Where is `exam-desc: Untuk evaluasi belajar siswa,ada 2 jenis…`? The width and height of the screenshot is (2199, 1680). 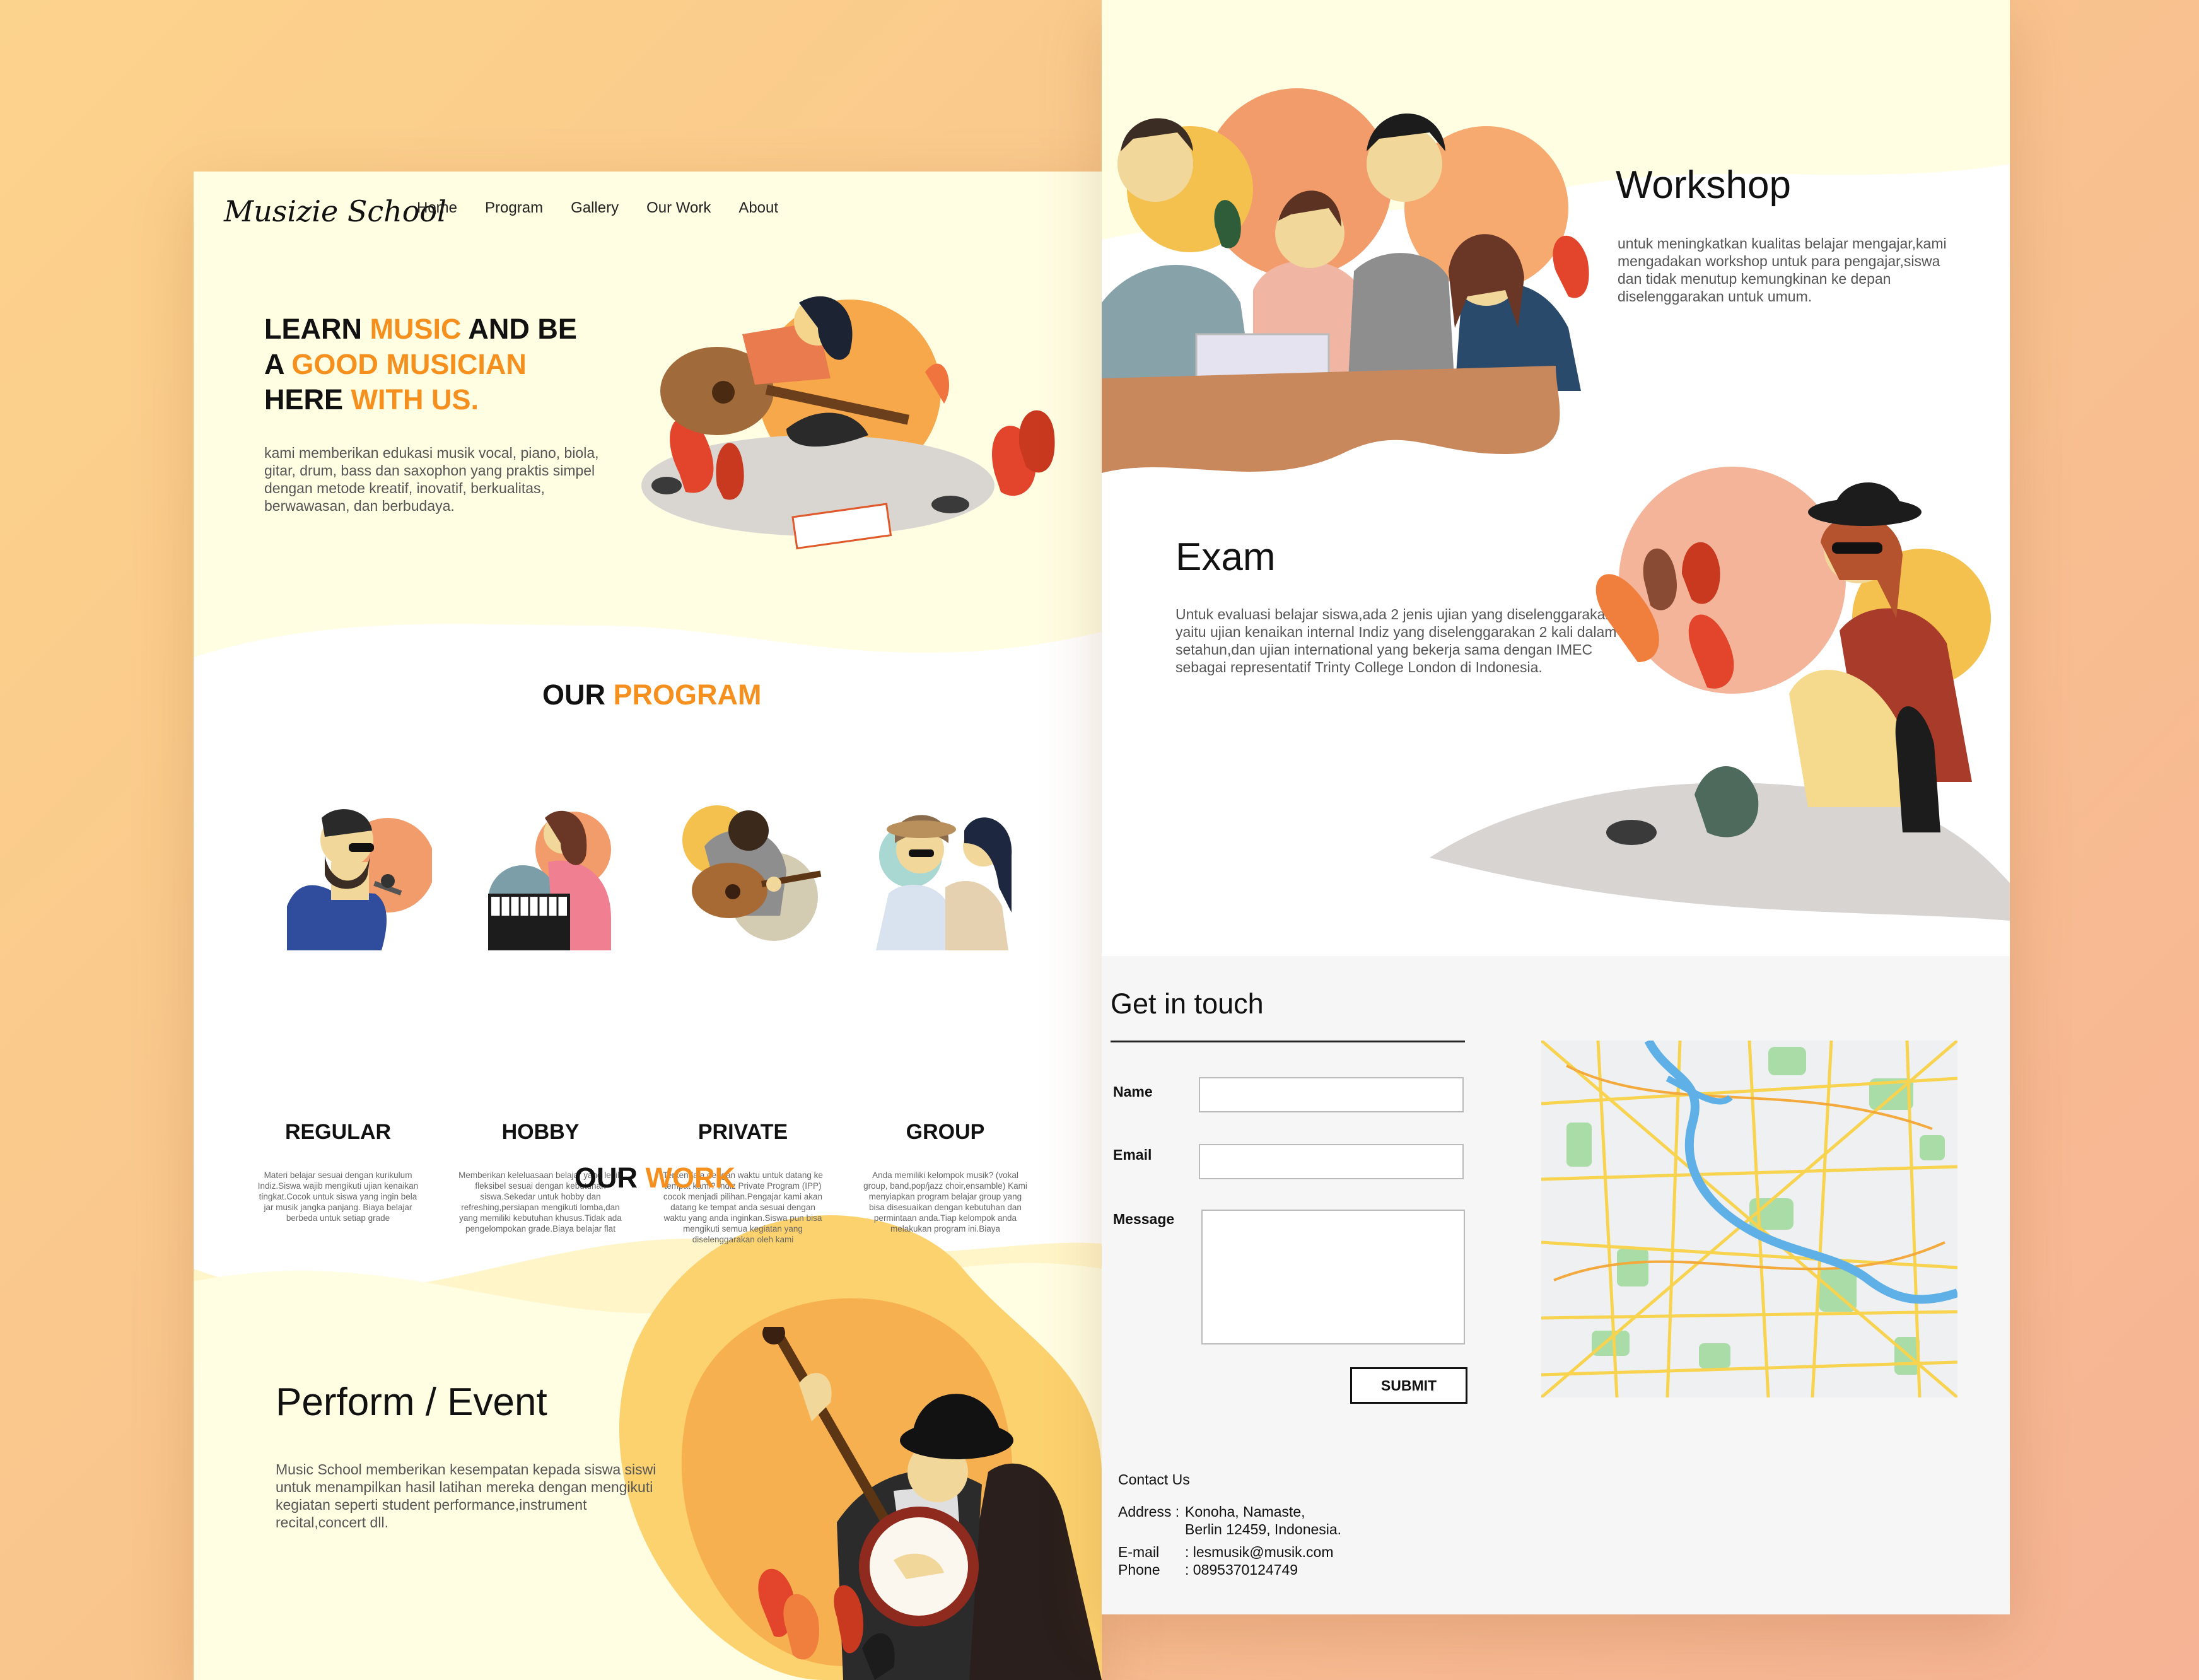 exam-desc: Untuk evaluasi belajar siswa,ada 2 jenis… is located at coordinates (1396, 640).